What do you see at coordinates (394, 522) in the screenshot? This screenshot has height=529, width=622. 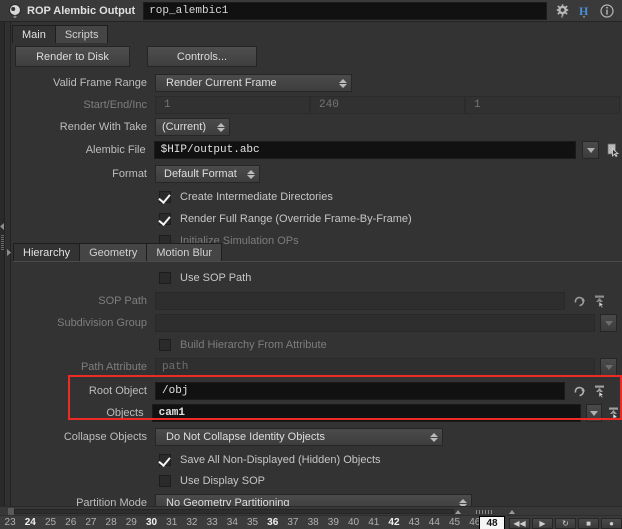 I see `timeline-tick: 42` at bounding box center [394, 522].